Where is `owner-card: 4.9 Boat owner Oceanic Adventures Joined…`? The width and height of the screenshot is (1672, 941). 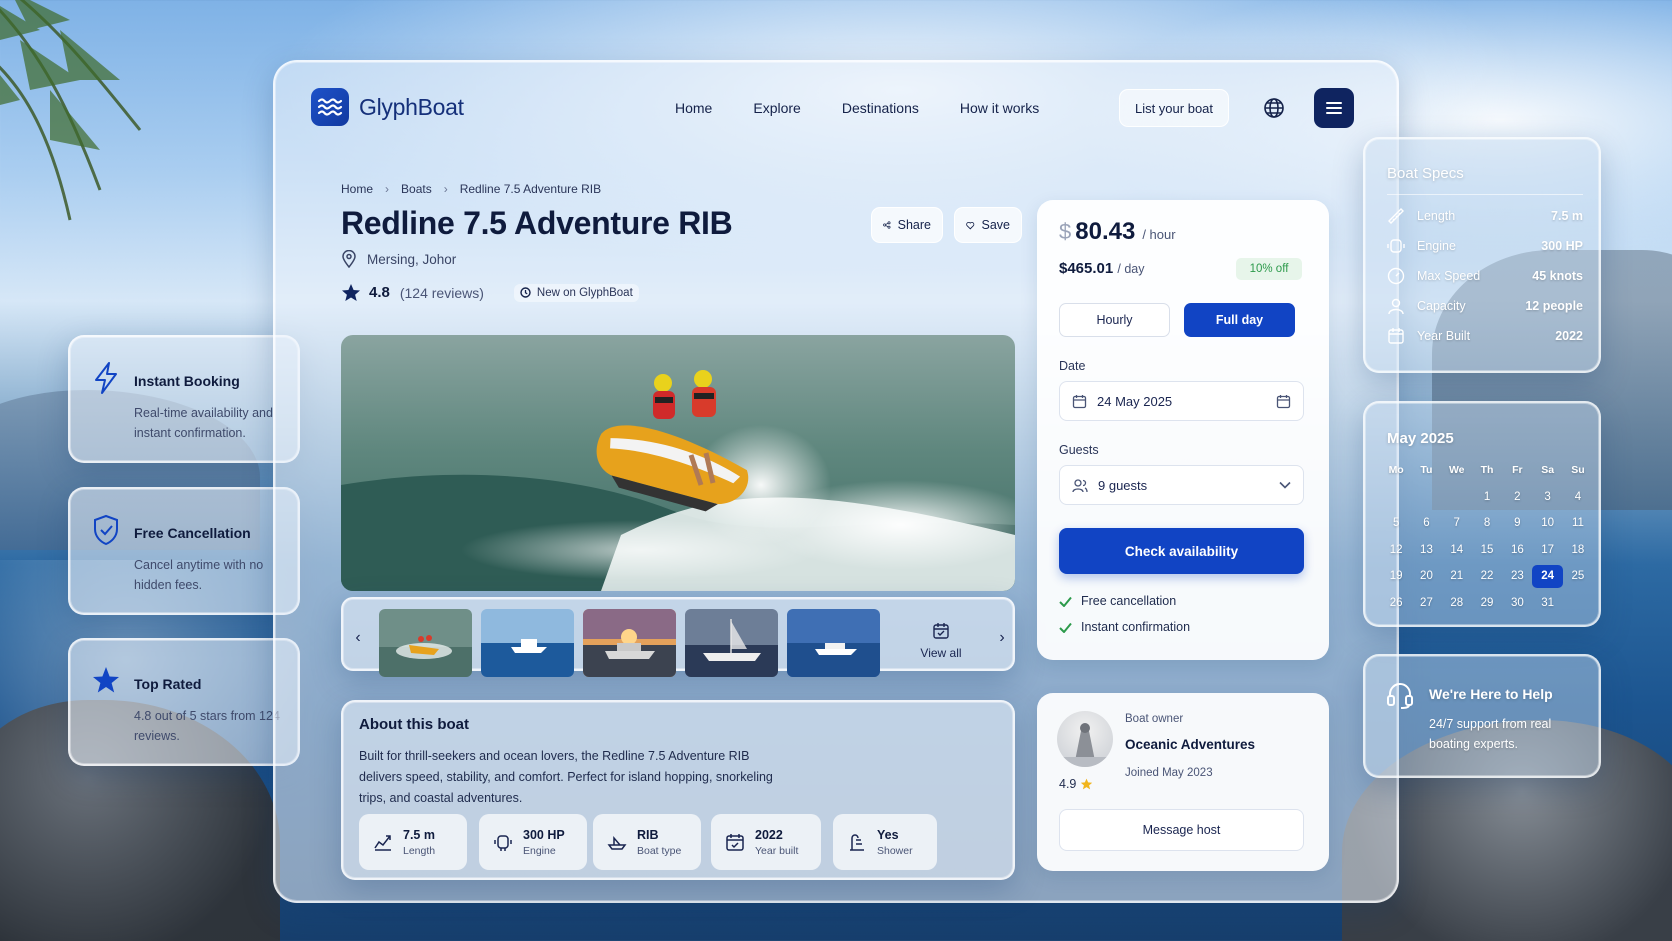 owner-card: 4.9 Boat owner Oceanic Adventures Joined… is located at coordinates (1183, 782).